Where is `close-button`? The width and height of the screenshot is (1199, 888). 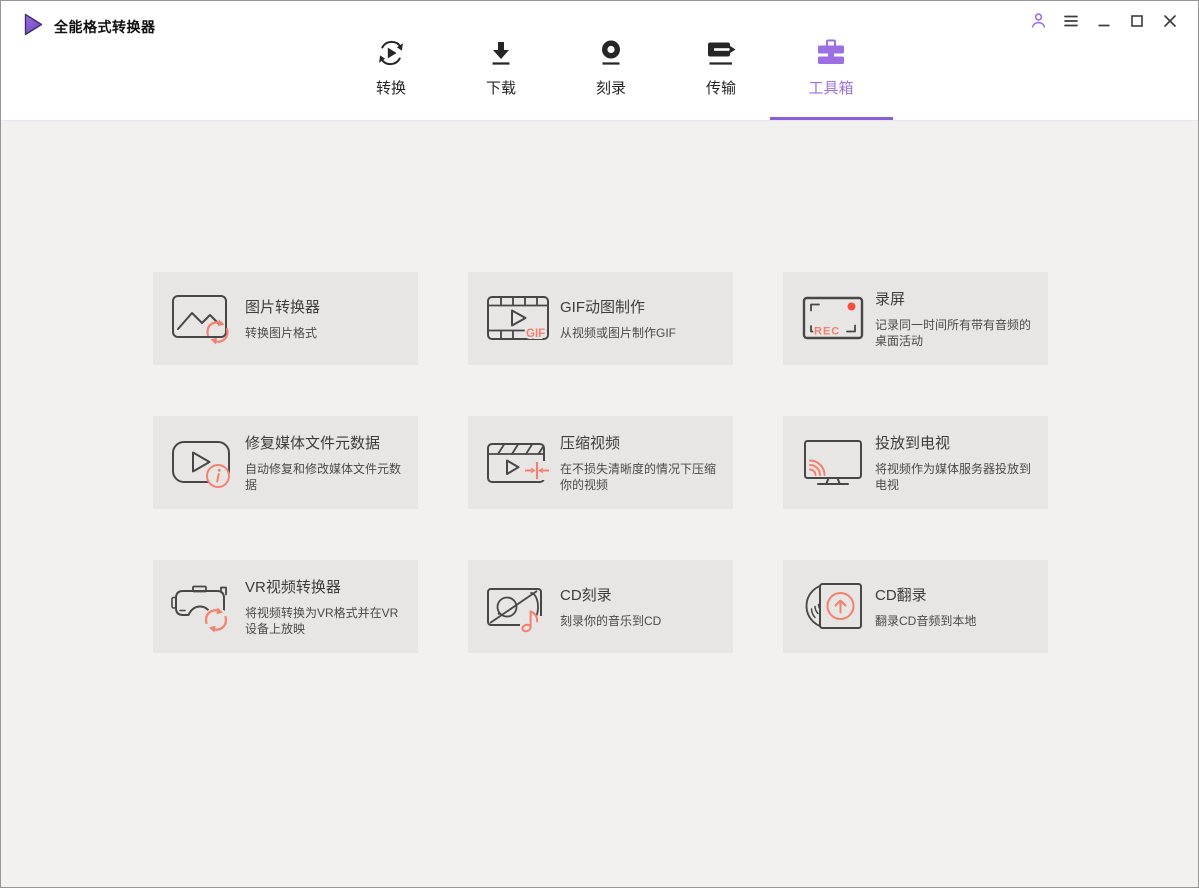
close-button is located at coordinates (1170, 22).